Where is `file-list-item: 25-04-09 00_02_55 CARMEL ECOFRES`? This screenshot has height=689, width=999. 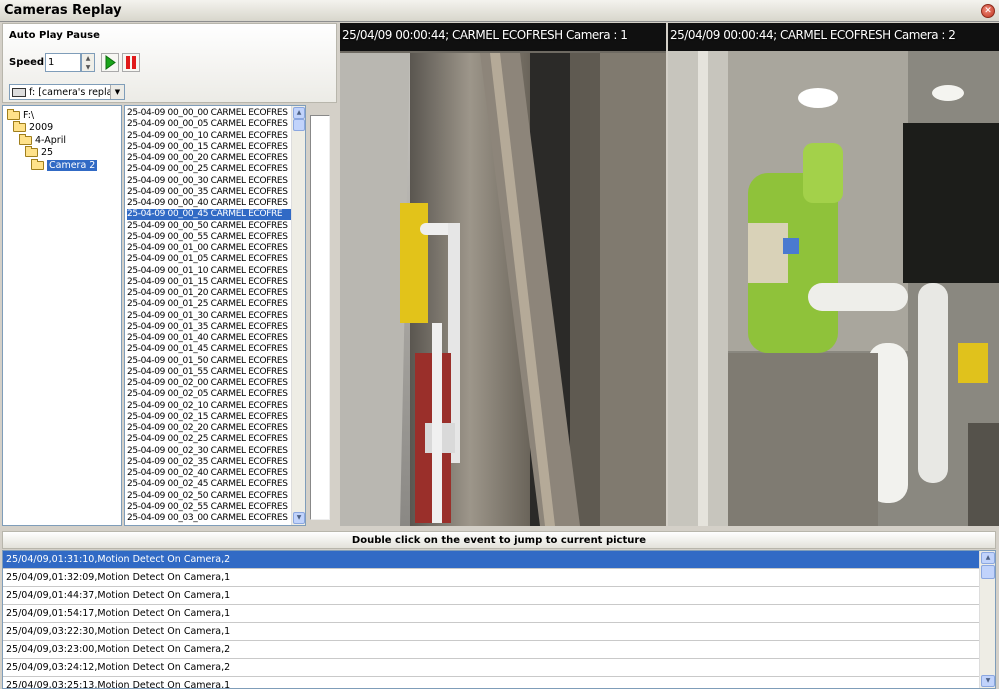 file-list-item: 25-04-09 00_02_55 CARMEL ECOFRES is located at coordinates (209, 507).